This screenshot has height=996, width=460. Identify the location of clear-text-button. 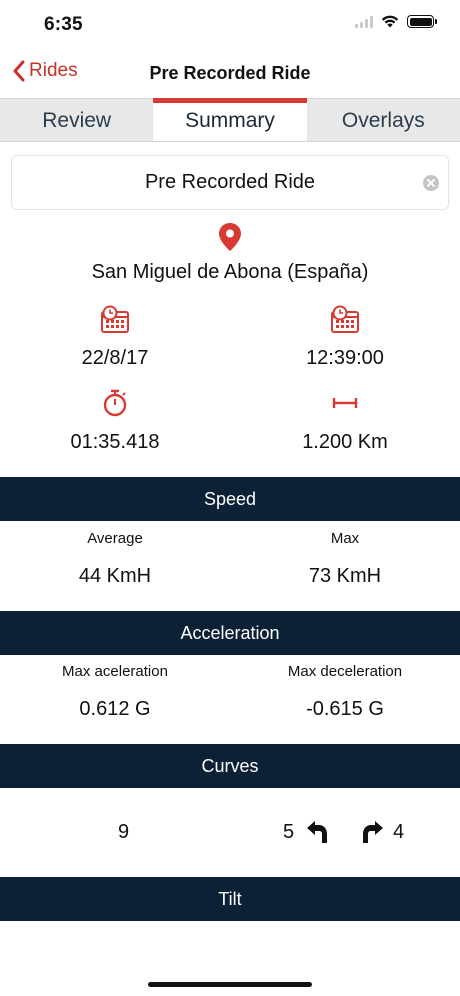
(431, 183).